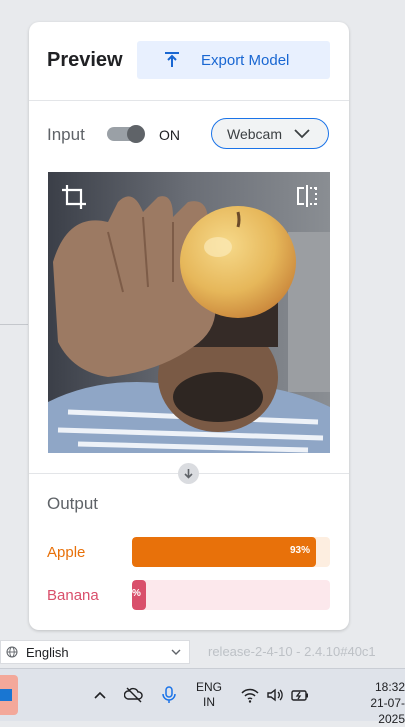 Image resolution: width=405 pixels, height=727 pixels. Describe the element at coordinates (300, 695) in the screenshot. I see `battery-charging-icon` at that location.